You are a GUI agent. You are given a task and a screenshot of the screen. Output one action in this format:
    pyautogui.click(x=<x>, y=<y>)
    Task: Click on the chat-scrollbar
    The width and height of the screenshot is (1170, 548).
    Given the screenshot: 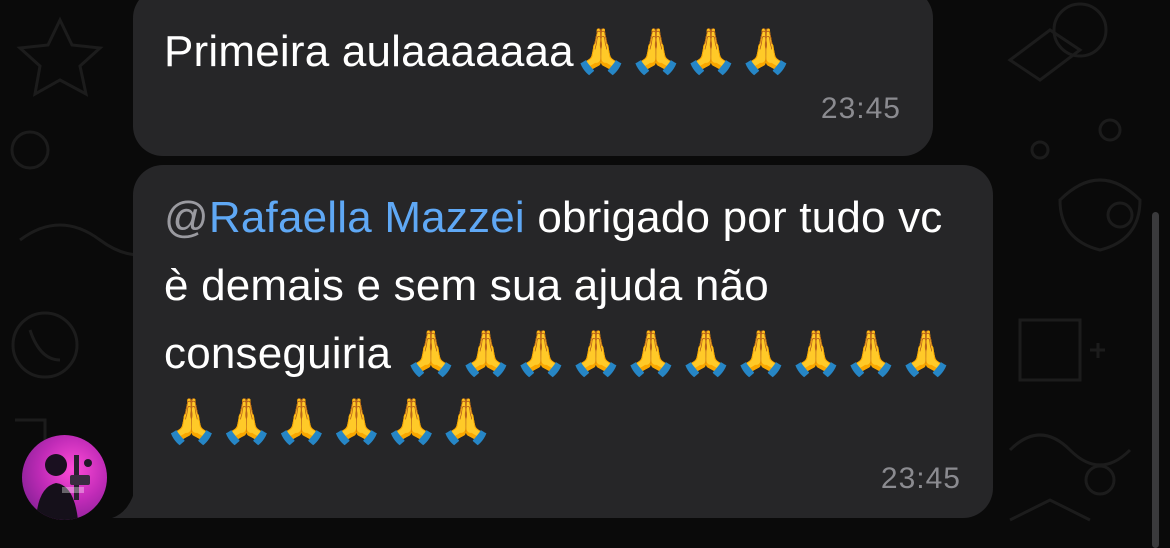 What is the action you would take?
    pyautogui.click(x=1155, y=380)
    